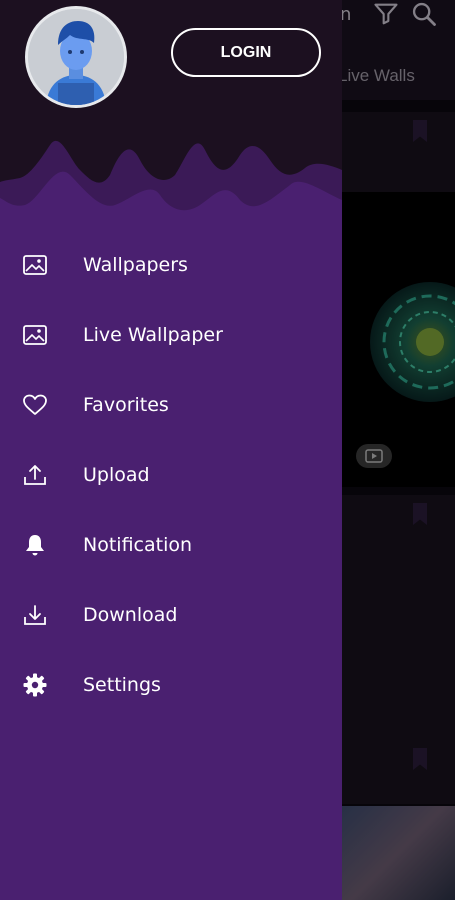  I want to click on menu-item-label: Notification, so click(138, 545).